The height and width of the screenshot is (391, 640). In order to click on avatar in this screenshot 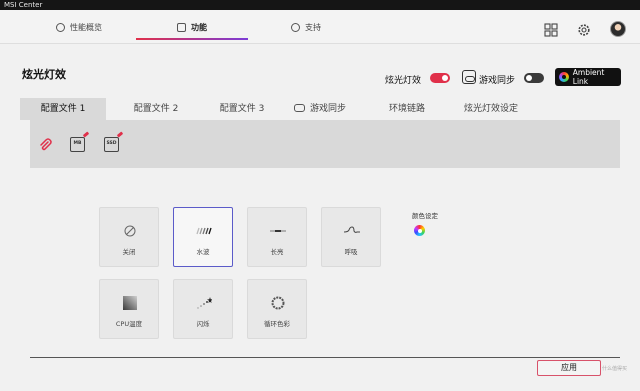, I will do `click(618, 29)`.